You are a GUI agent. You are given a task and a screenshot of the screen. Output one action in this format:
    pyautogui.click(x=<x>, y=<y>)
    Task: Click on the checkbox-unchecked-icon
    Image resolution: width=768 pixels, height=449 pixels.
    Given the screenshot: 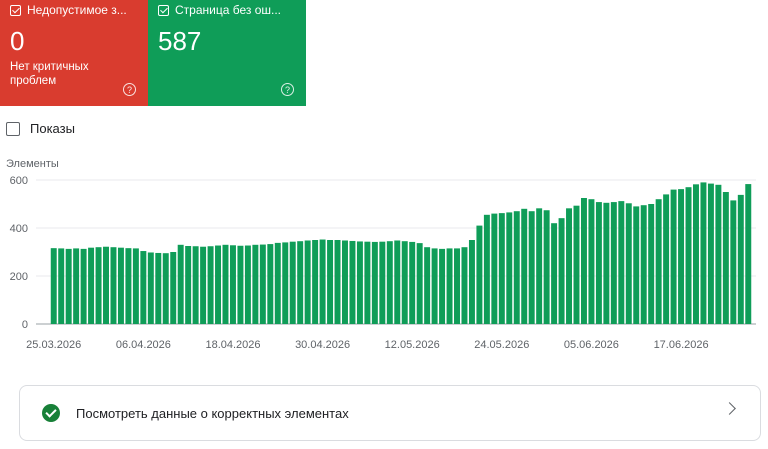 What is the action you would take?
    pyautogui.click(x=13, y=128)
    